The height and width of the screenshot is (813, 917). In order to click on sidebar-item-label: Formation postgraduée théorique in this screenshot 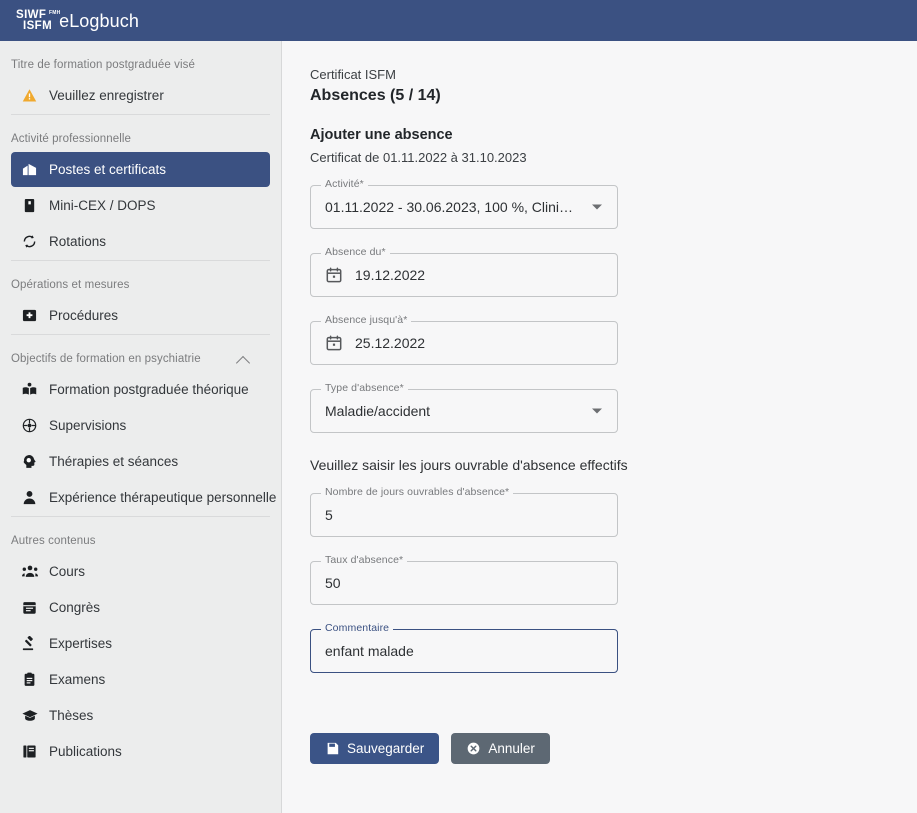, I will do `click(149, 389)`.